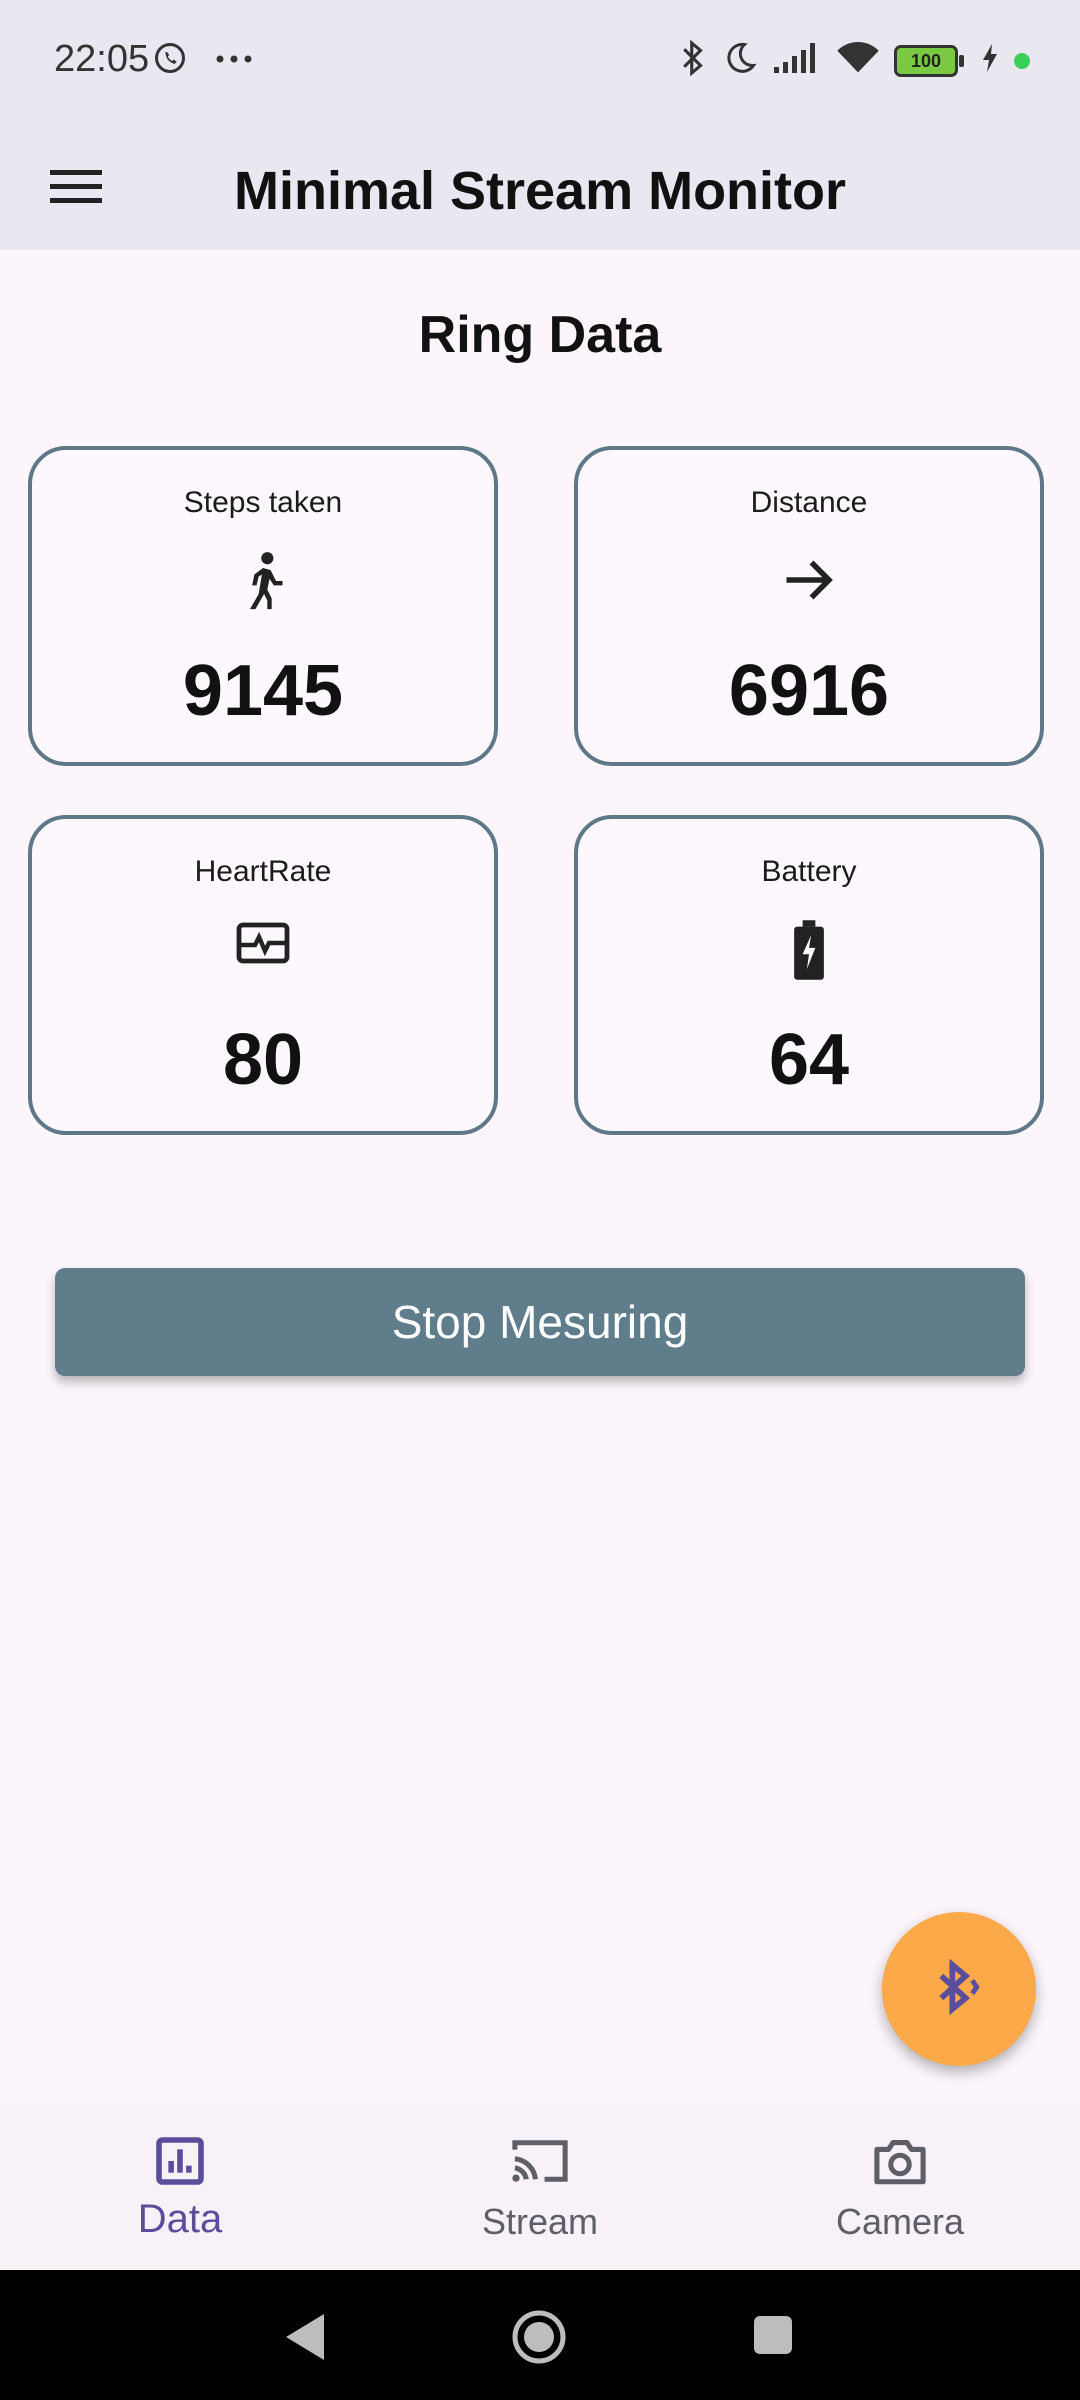 This screenshot has width=1080, height=2400. I want to click on bluetooth-fab, so click(959, 1989).